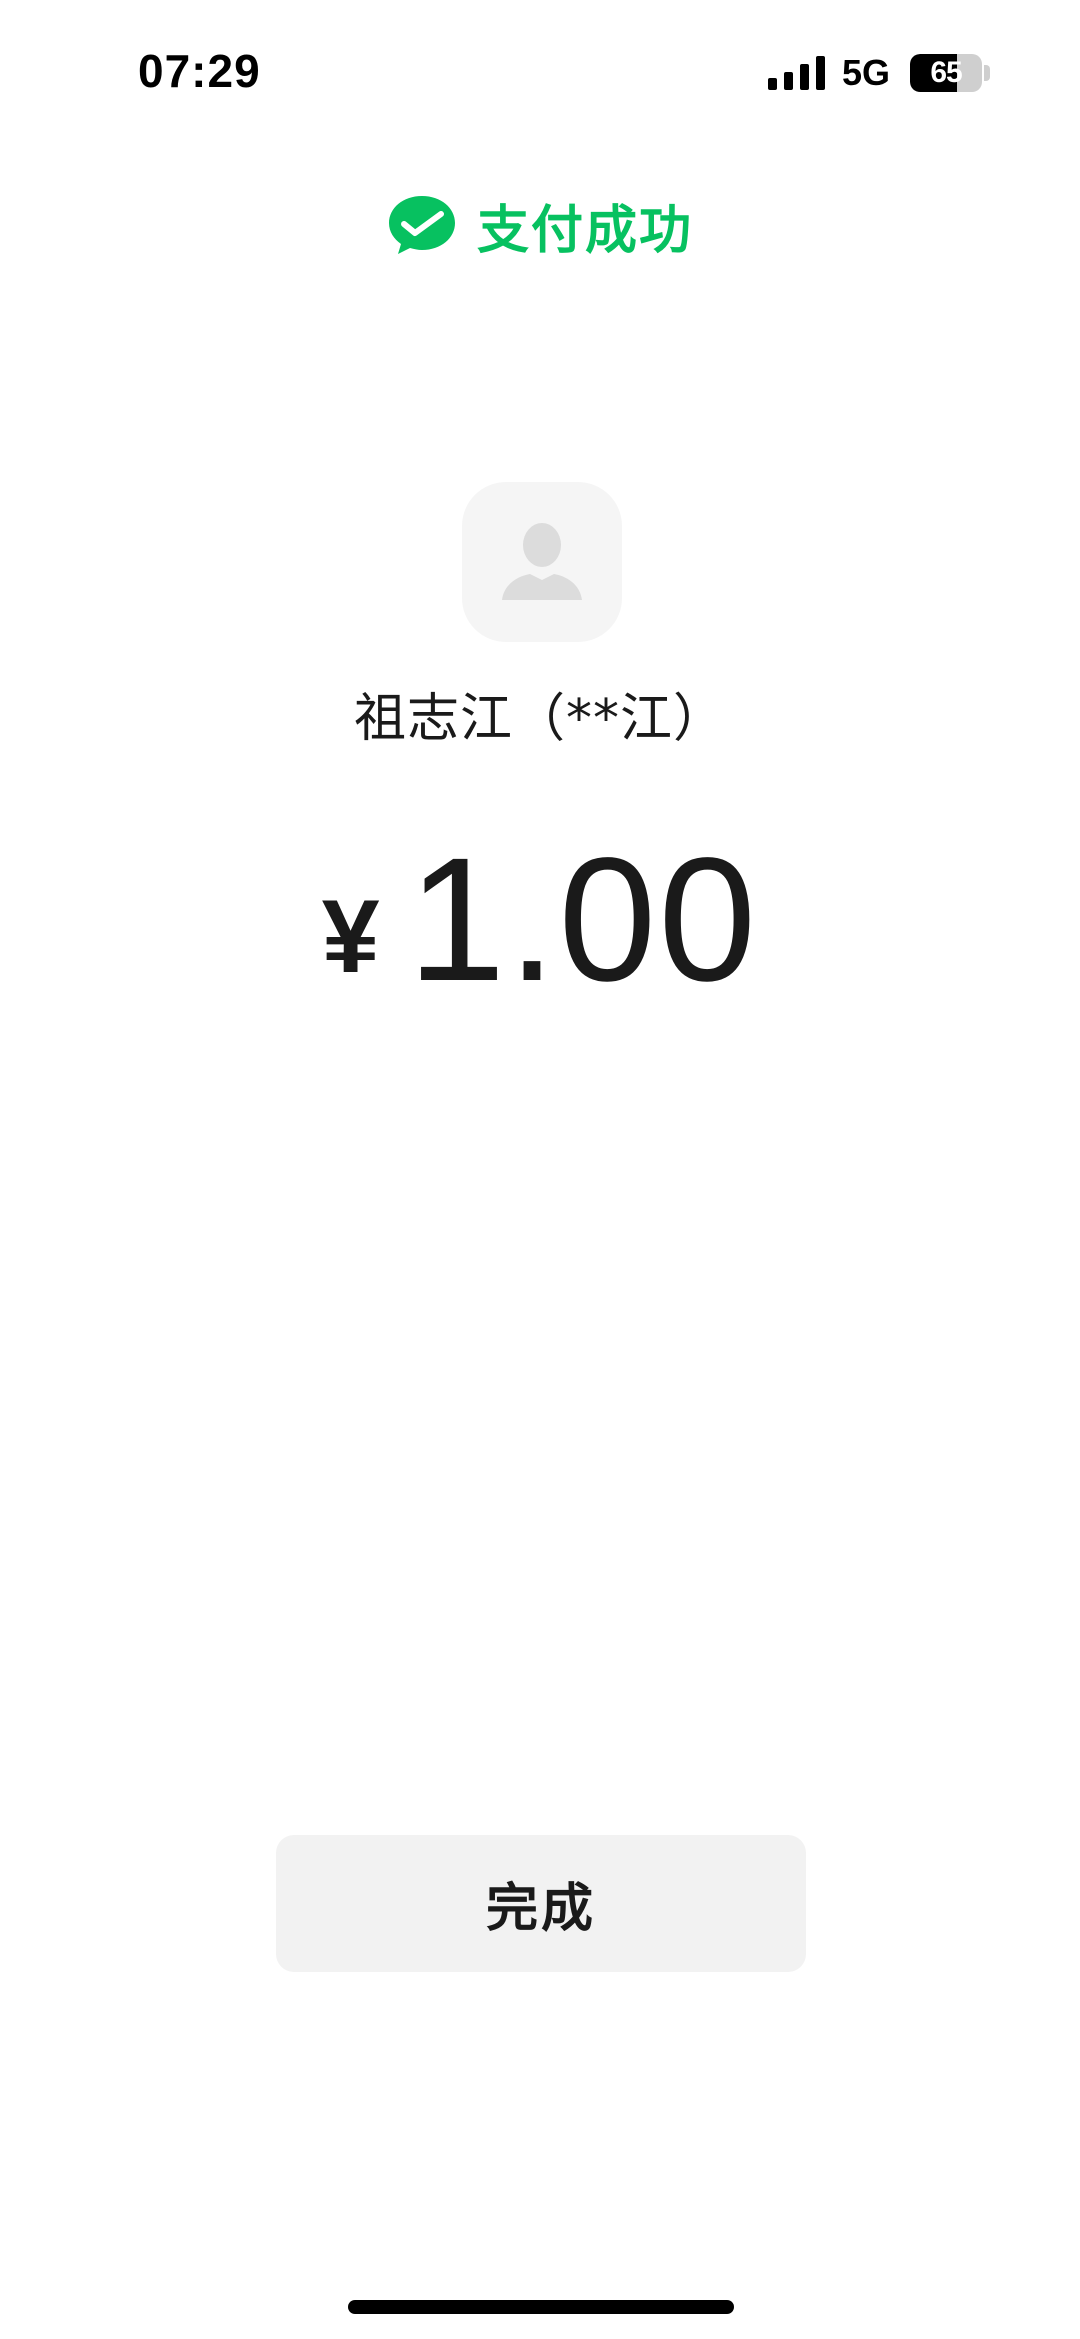 This screenshot has width=1080, height=2339. What do you see at coordinates (541, 1903) in the screenshot?
I see `done-button: 完成` at bounding box center [541, 1903].